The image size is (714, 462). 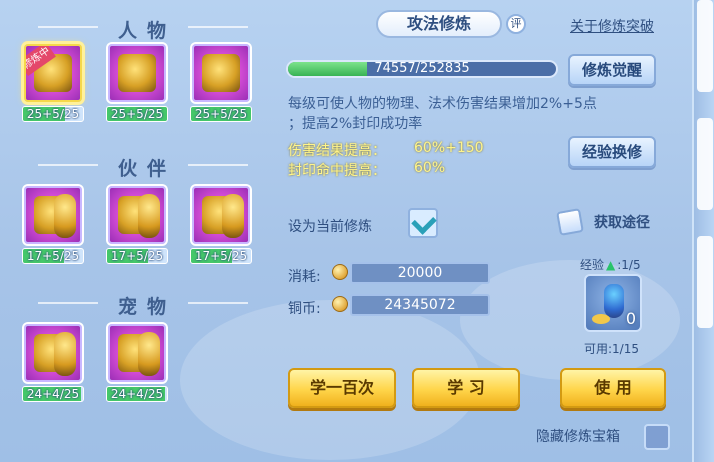 I want to click on cost-label: 消耗:, so click(x=304, y=277).